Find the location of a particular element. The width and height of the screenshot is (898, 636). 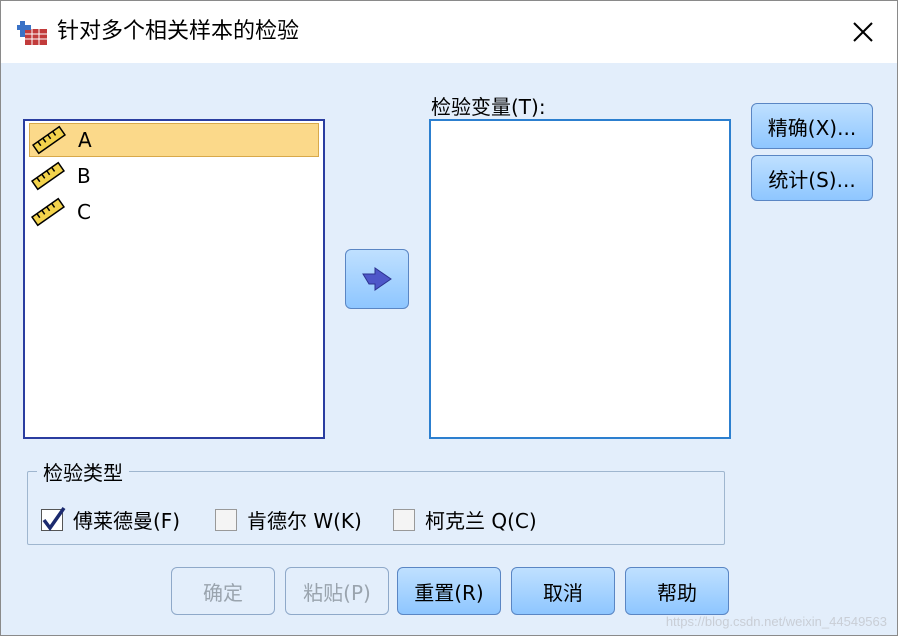

move-to-test-variables-button is located at coordinates (377, 279).